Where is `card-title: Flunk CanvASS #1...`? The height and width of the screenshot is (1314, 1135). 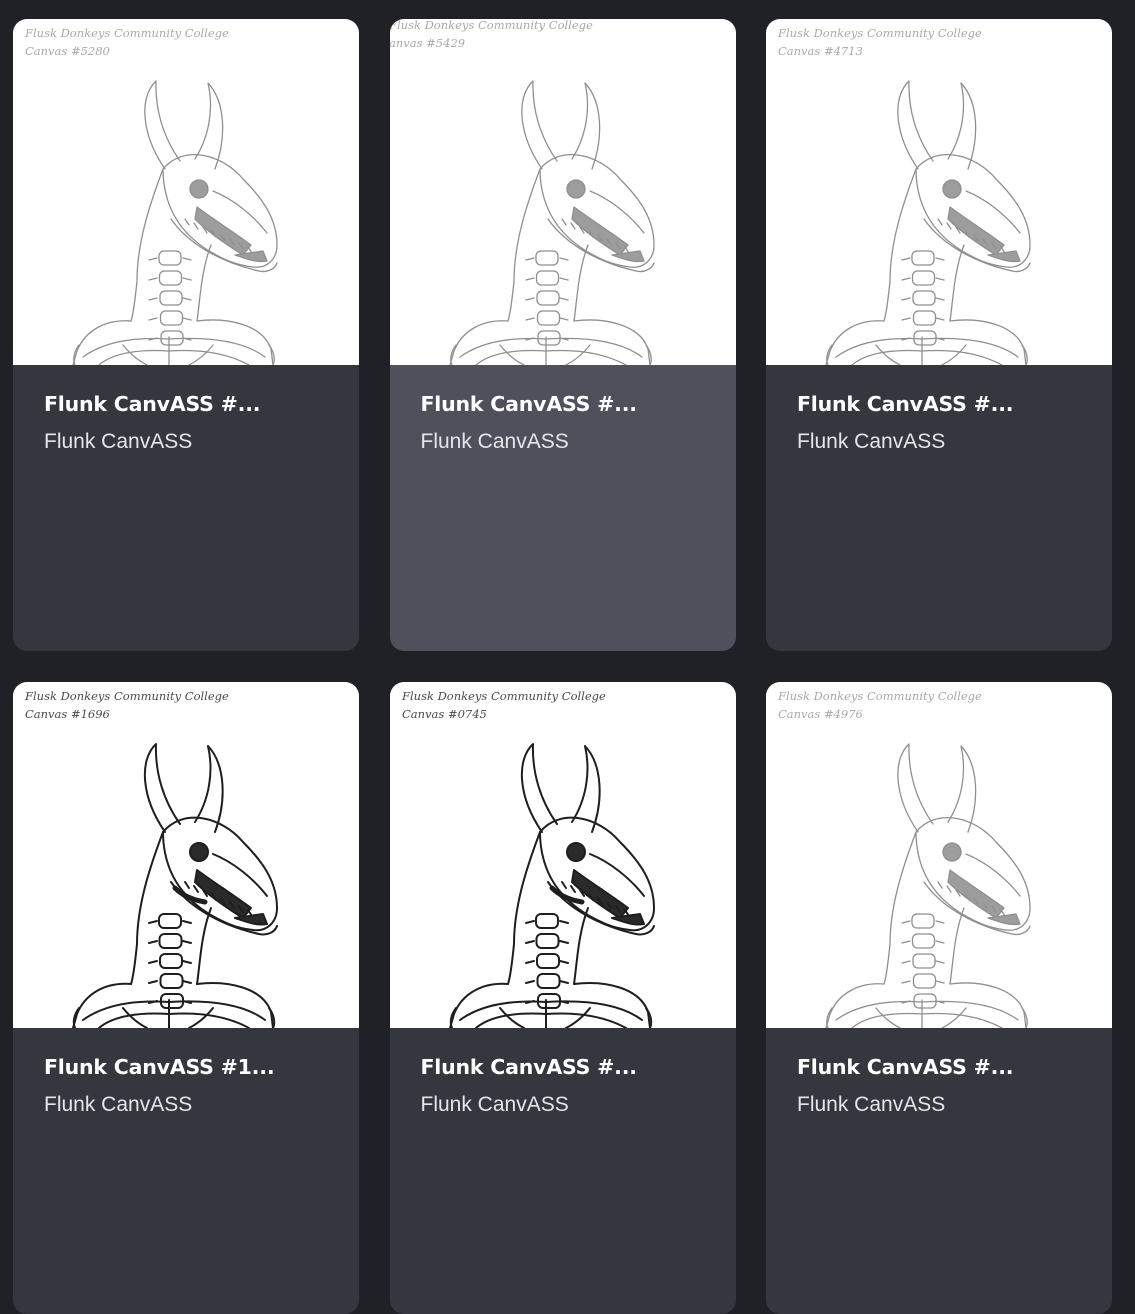 card-title: Flunk CanvASS #1... is located at coordinates (186, 1067).